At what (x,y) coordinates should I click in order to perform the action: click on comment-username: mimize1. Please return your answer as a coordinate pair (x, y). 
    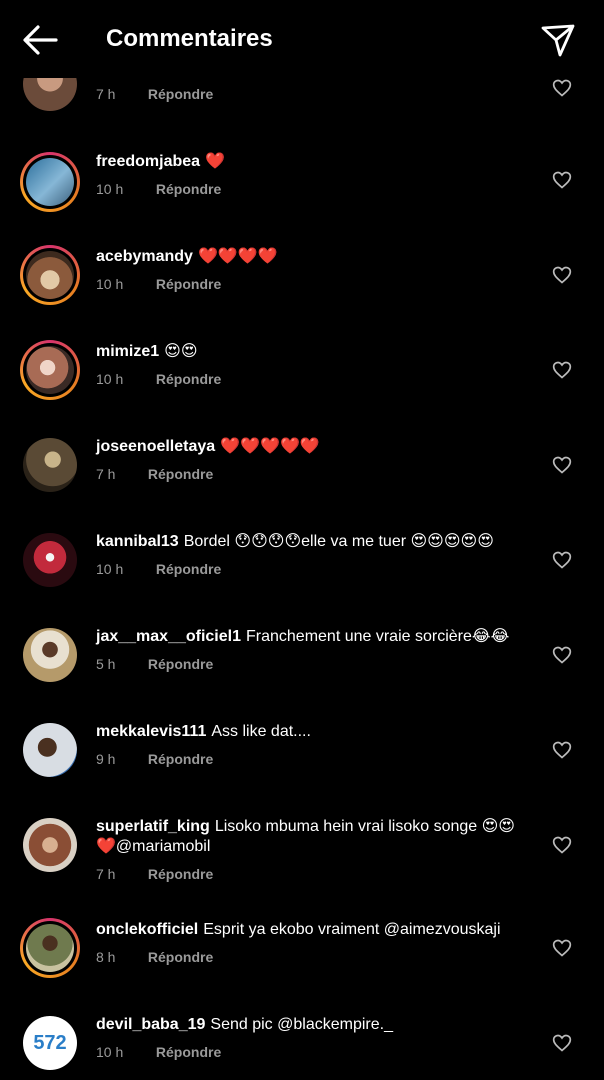
    Looking at the image, I should click on (127, 351).